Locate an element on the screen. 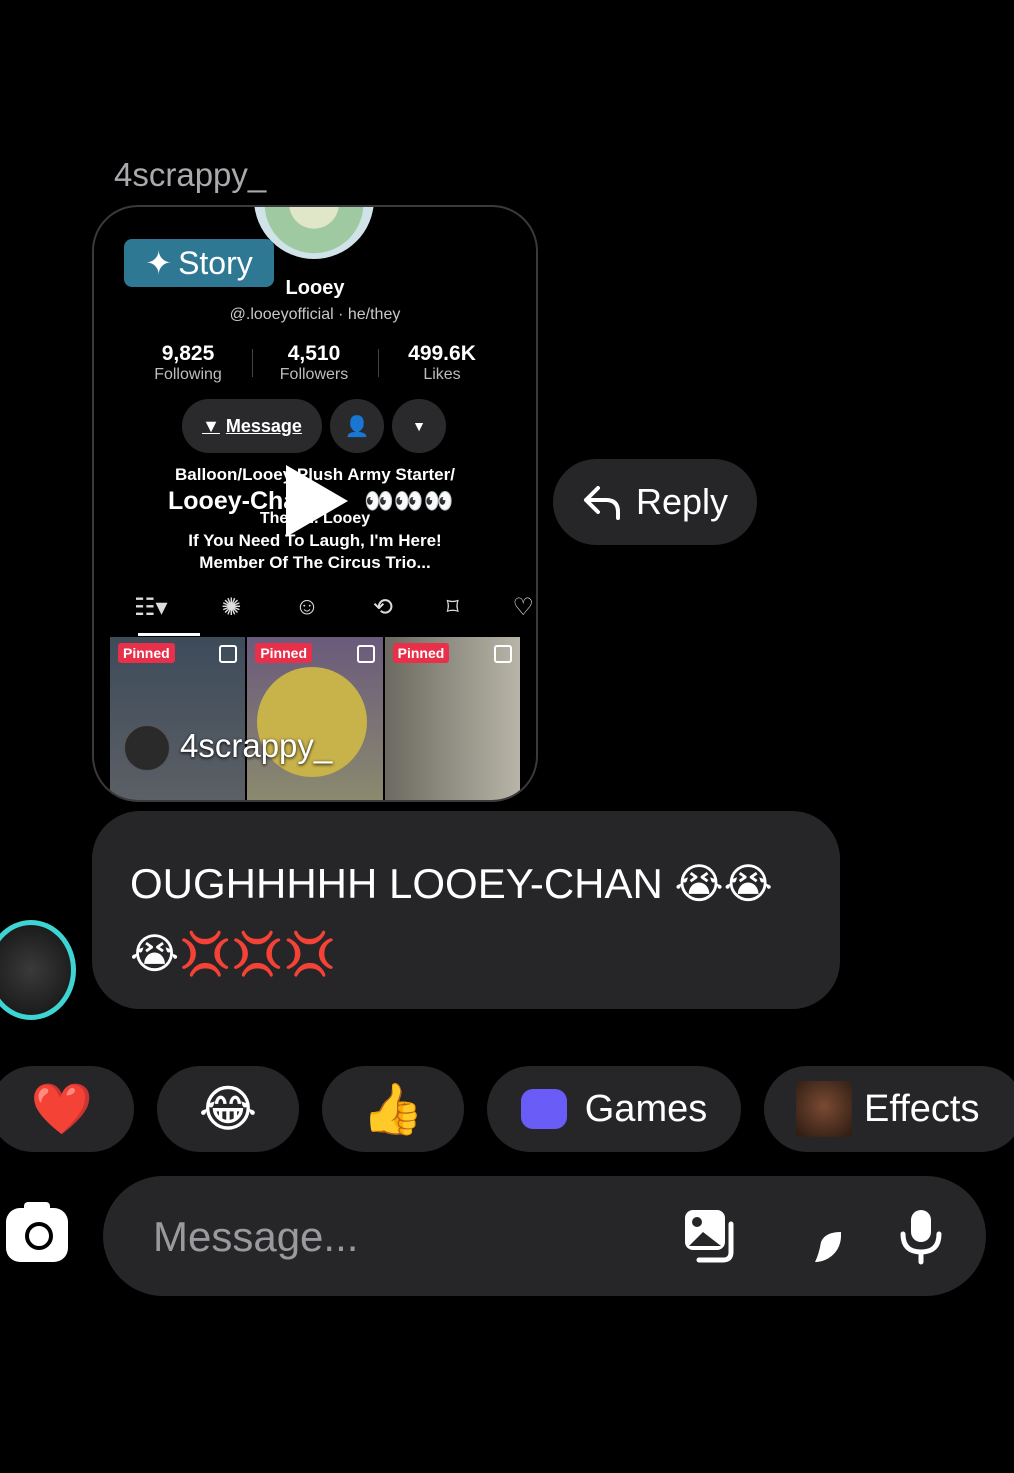 The image size is (1014, 1473). microphone-icon is located at coordinates (921, 1236).